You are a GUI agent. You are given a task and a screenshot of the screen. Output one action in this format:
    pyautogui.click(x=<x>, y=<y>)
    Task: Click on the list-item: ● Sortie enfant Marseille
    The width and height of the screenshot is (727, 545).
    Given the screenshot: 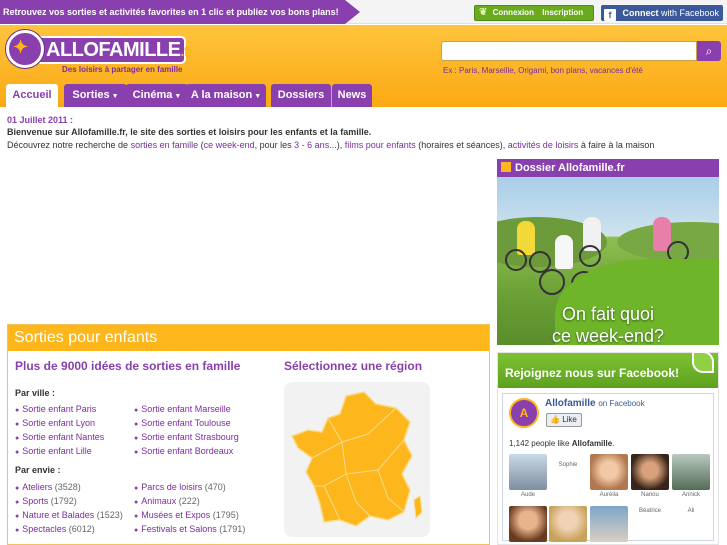 What is the action you would take?
    pyautogui.click(x=186, y=410)
    